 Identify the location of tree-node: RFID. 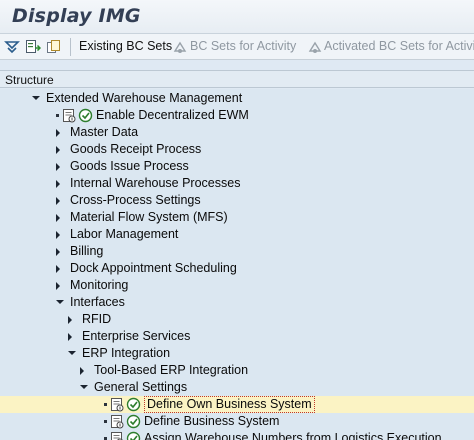
(237, 319).